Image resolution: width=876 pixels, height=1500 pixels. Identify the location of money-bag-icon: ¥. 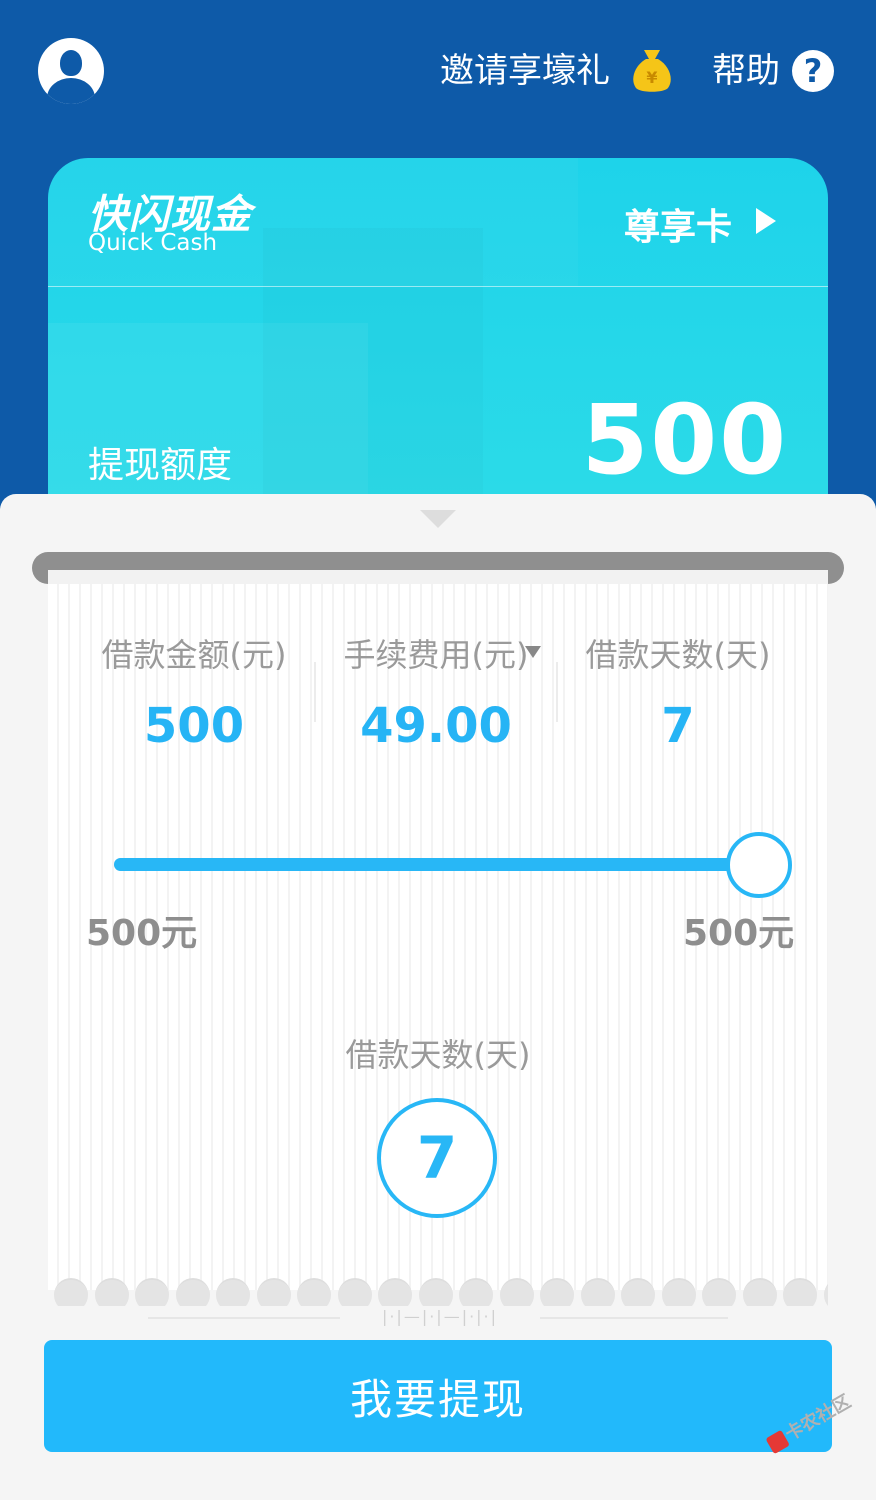
(652, 70).